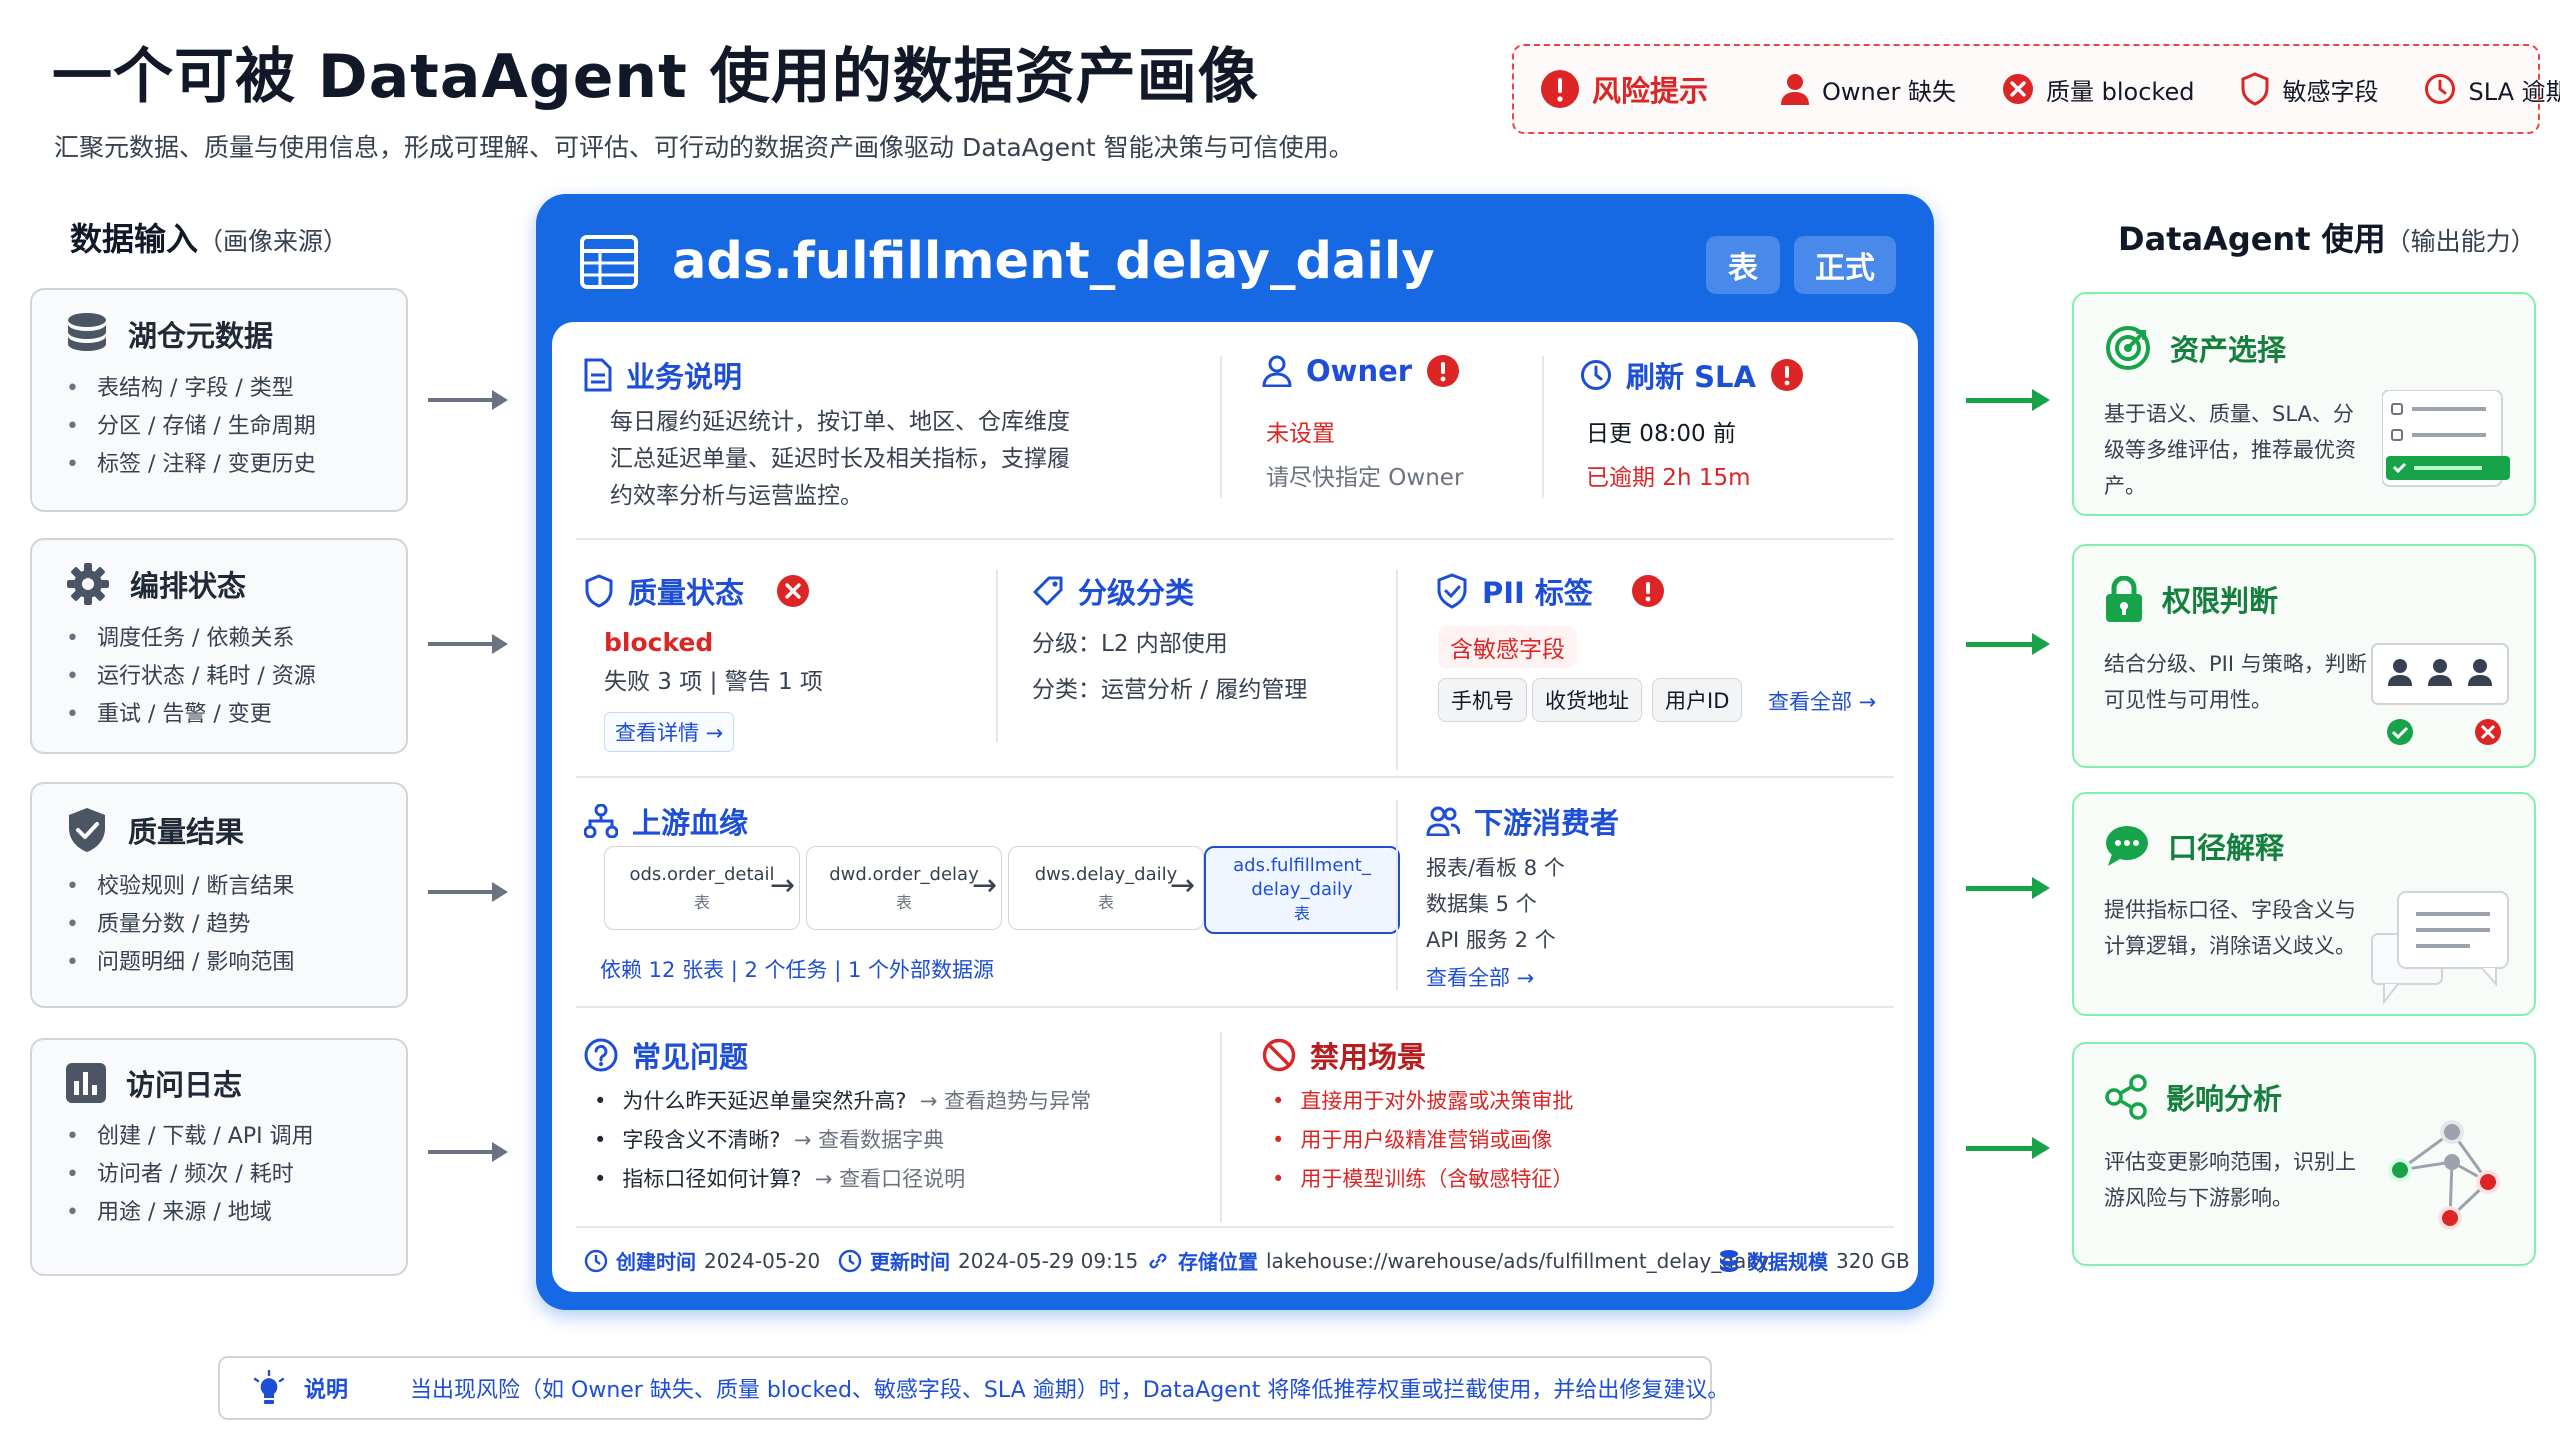 The width and height of the screenshot is (2560, 1440). What do you see at coordinates (669, 732) in the screenshot?
I see `quality-detail-link: 查看详情 →` at bounding box center [669, 732].